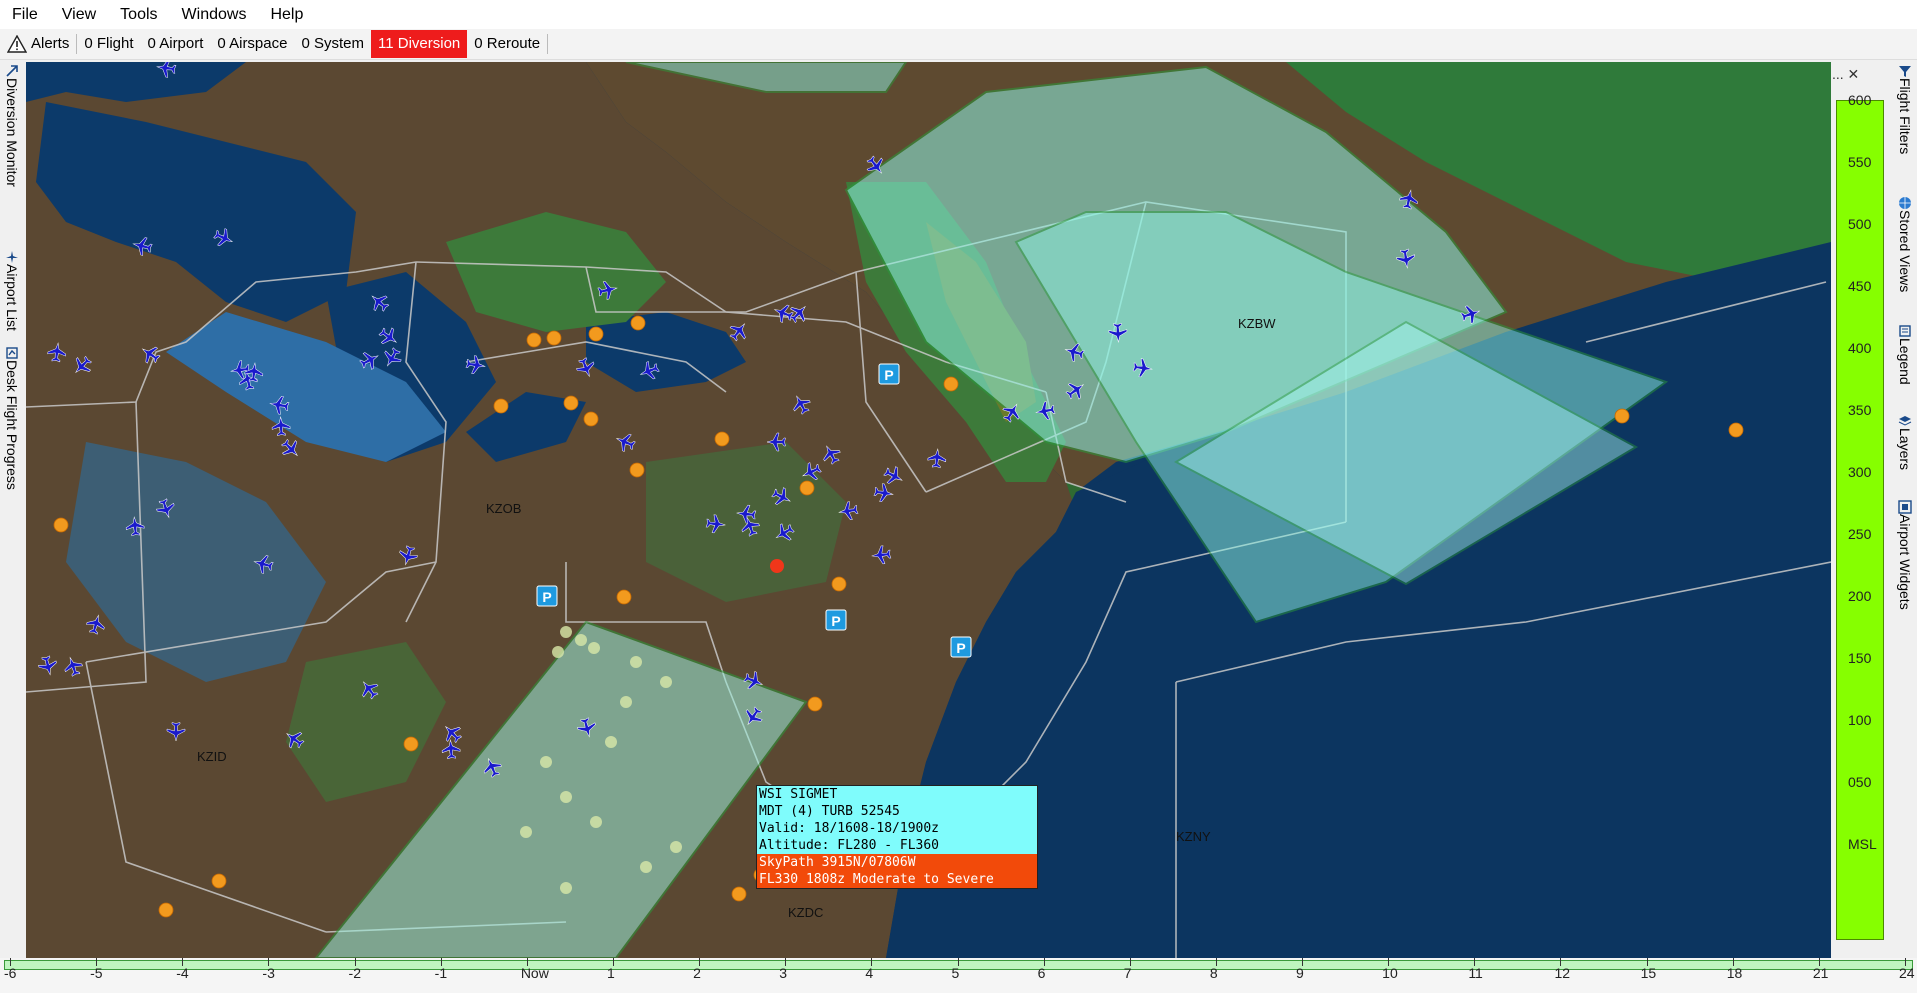 This screenshot has width=1917, height=993. What do you see at coordinates (12, 257) in the screenshot?
I see `airport-icon` at bounding box center [12, 257].